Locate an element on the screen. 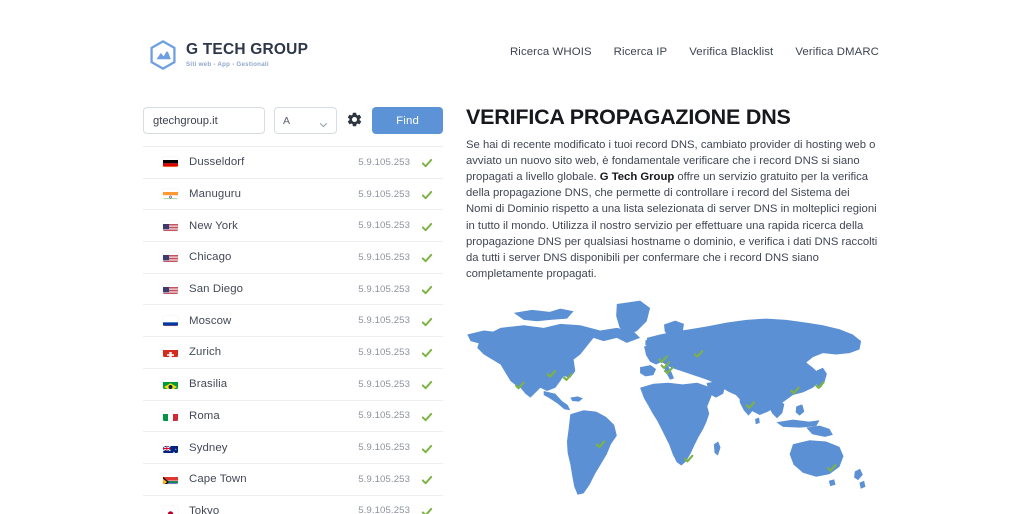 The image size is (1024, 514). record-type-value: A is located at coordinates (287, 120).